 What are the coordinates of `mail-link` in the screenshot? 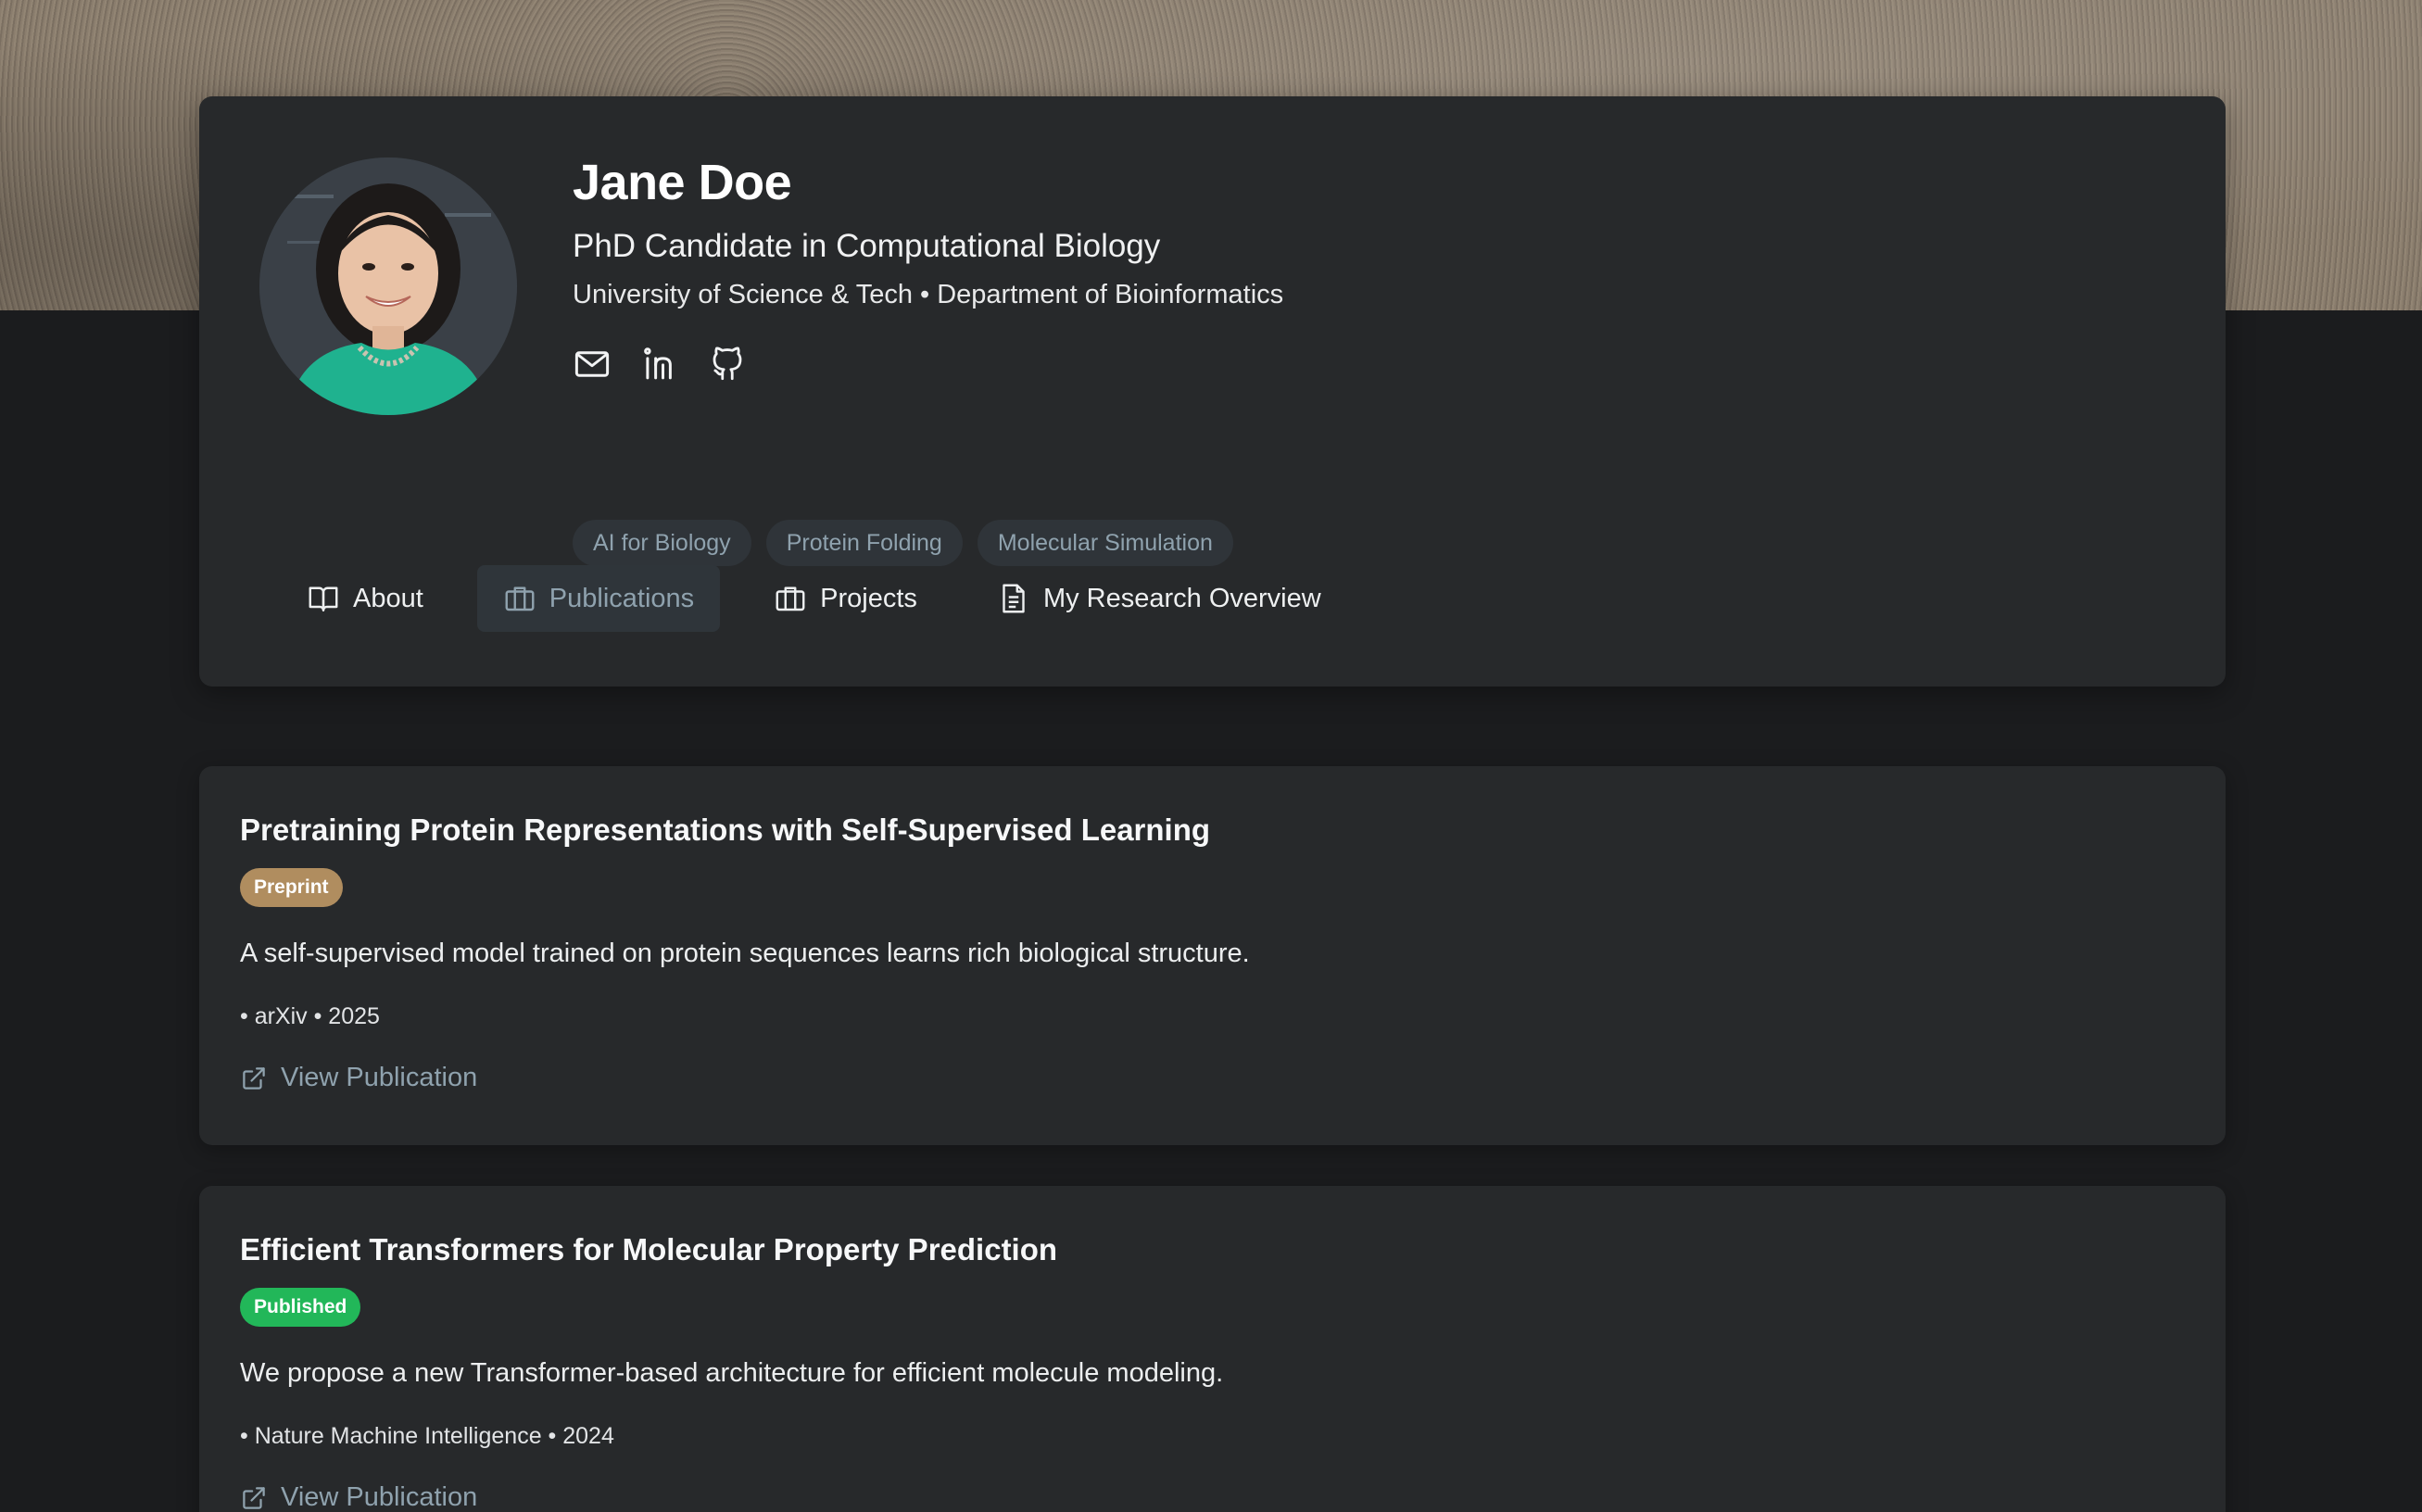 It's located at (593, 364).